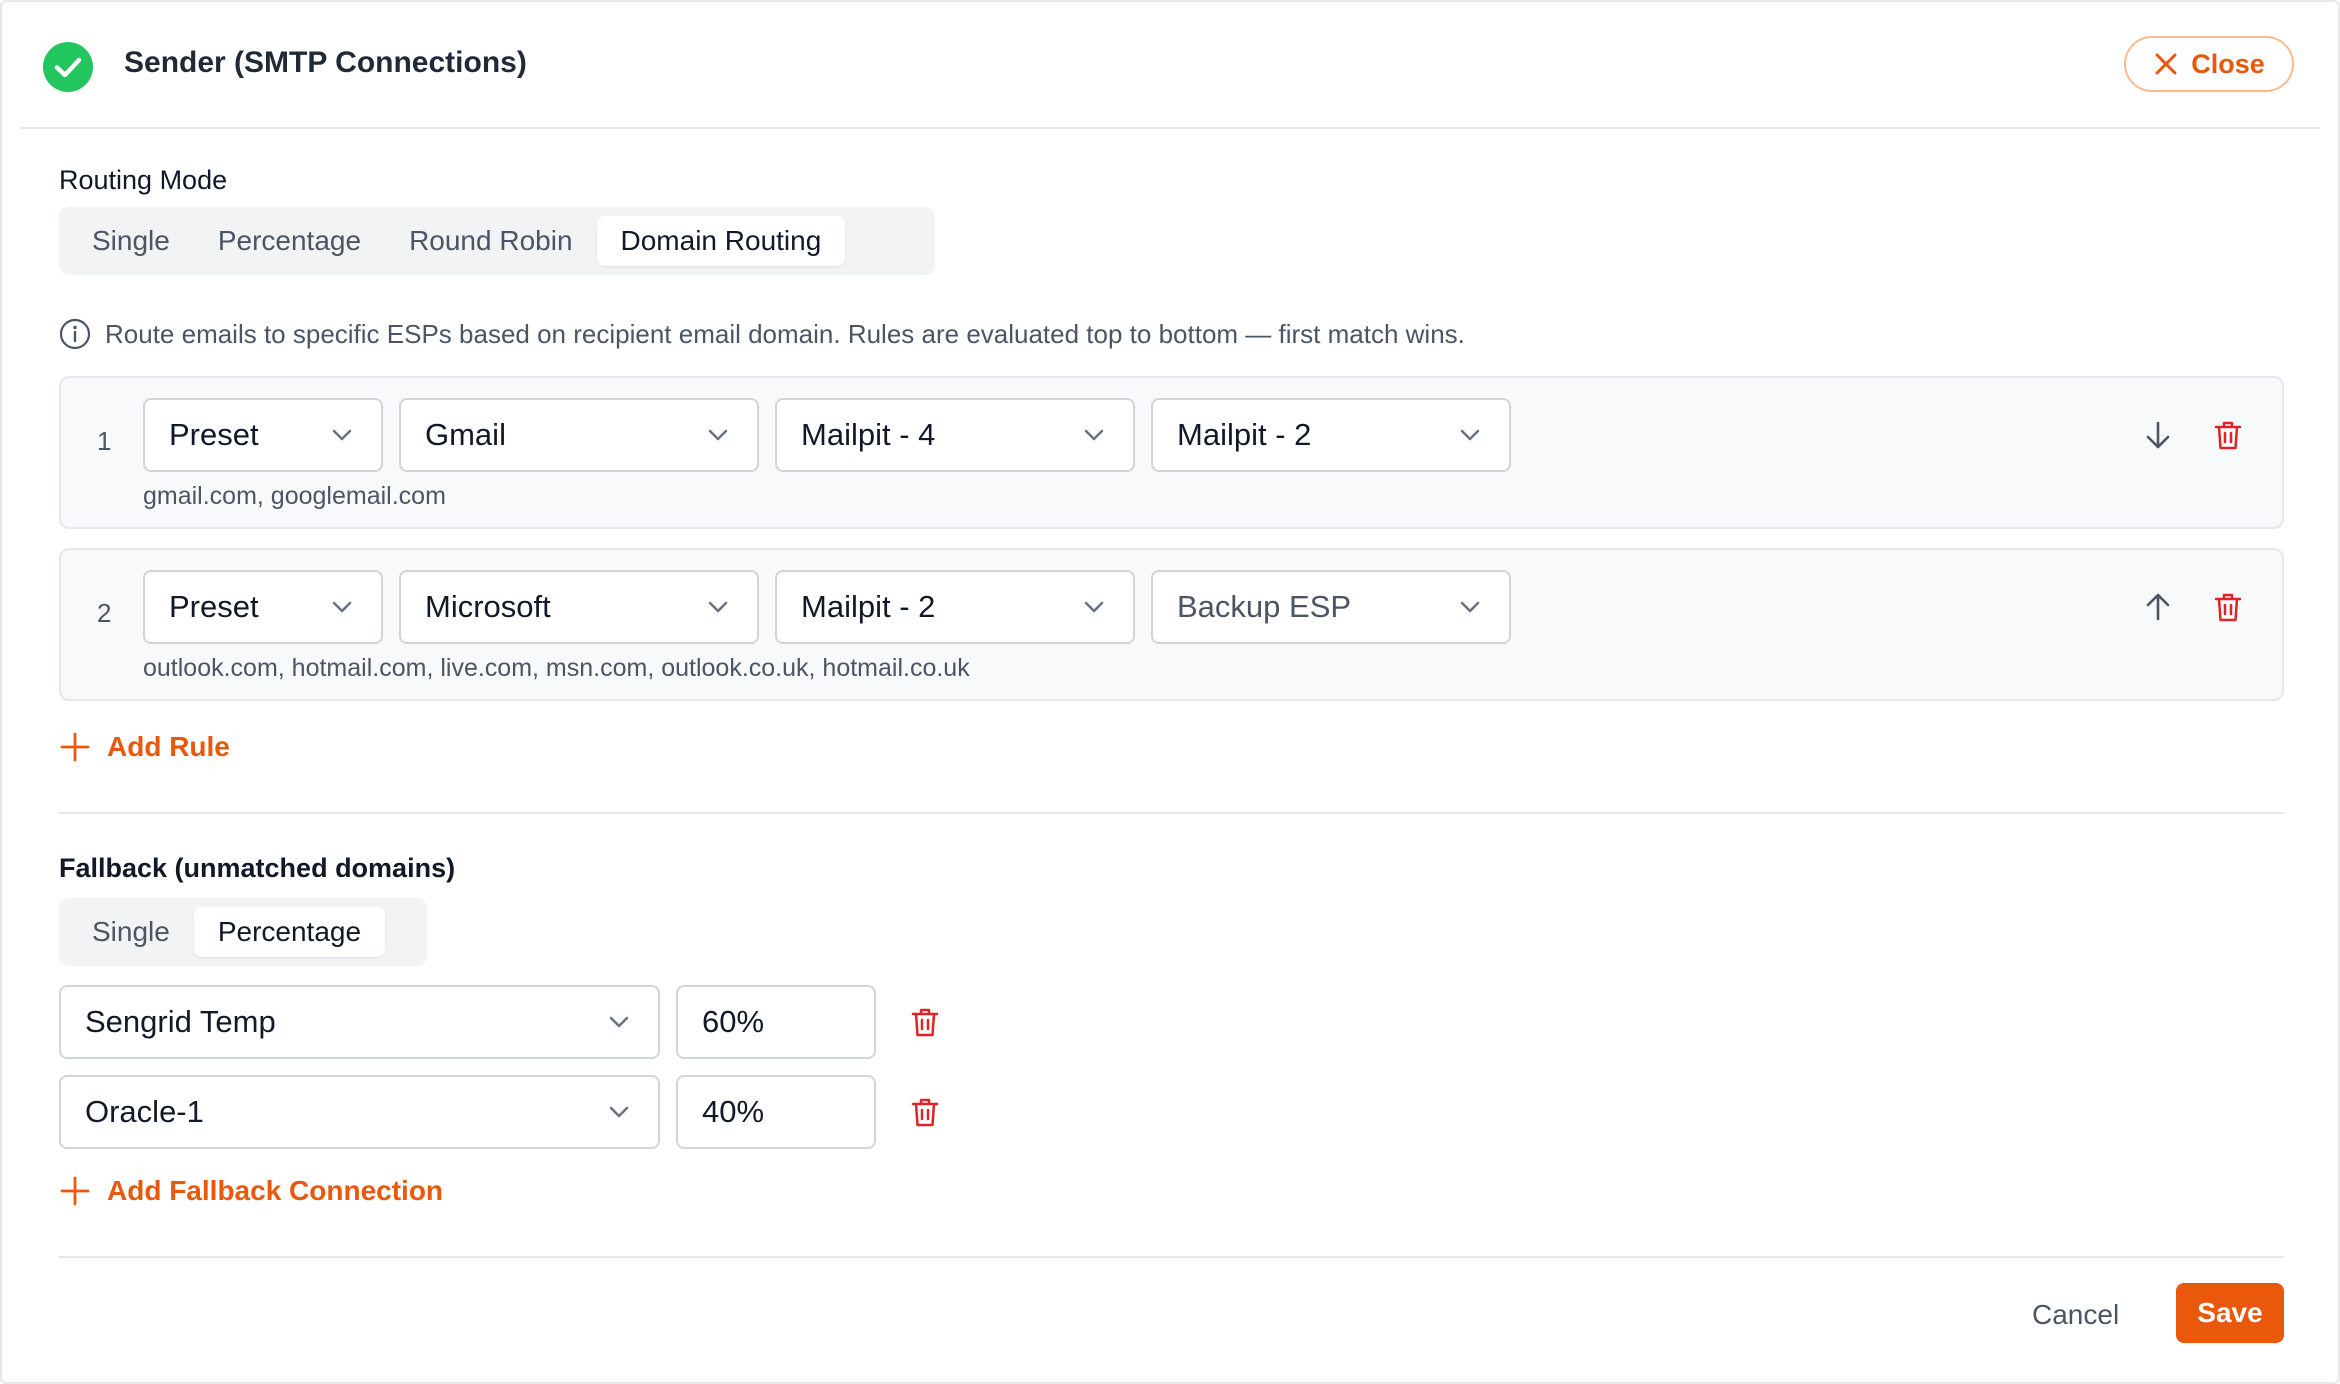 Image resolution: width=2340 pixels, height=1384 pixels. I want to click on tab-round-robin: Round Robin, so click(490, 241).